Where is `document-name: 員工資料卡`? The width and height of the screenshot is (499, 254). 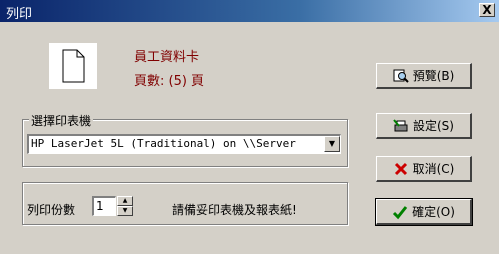 document-name: 員工資料卡 is located at coordinates (167, 57).